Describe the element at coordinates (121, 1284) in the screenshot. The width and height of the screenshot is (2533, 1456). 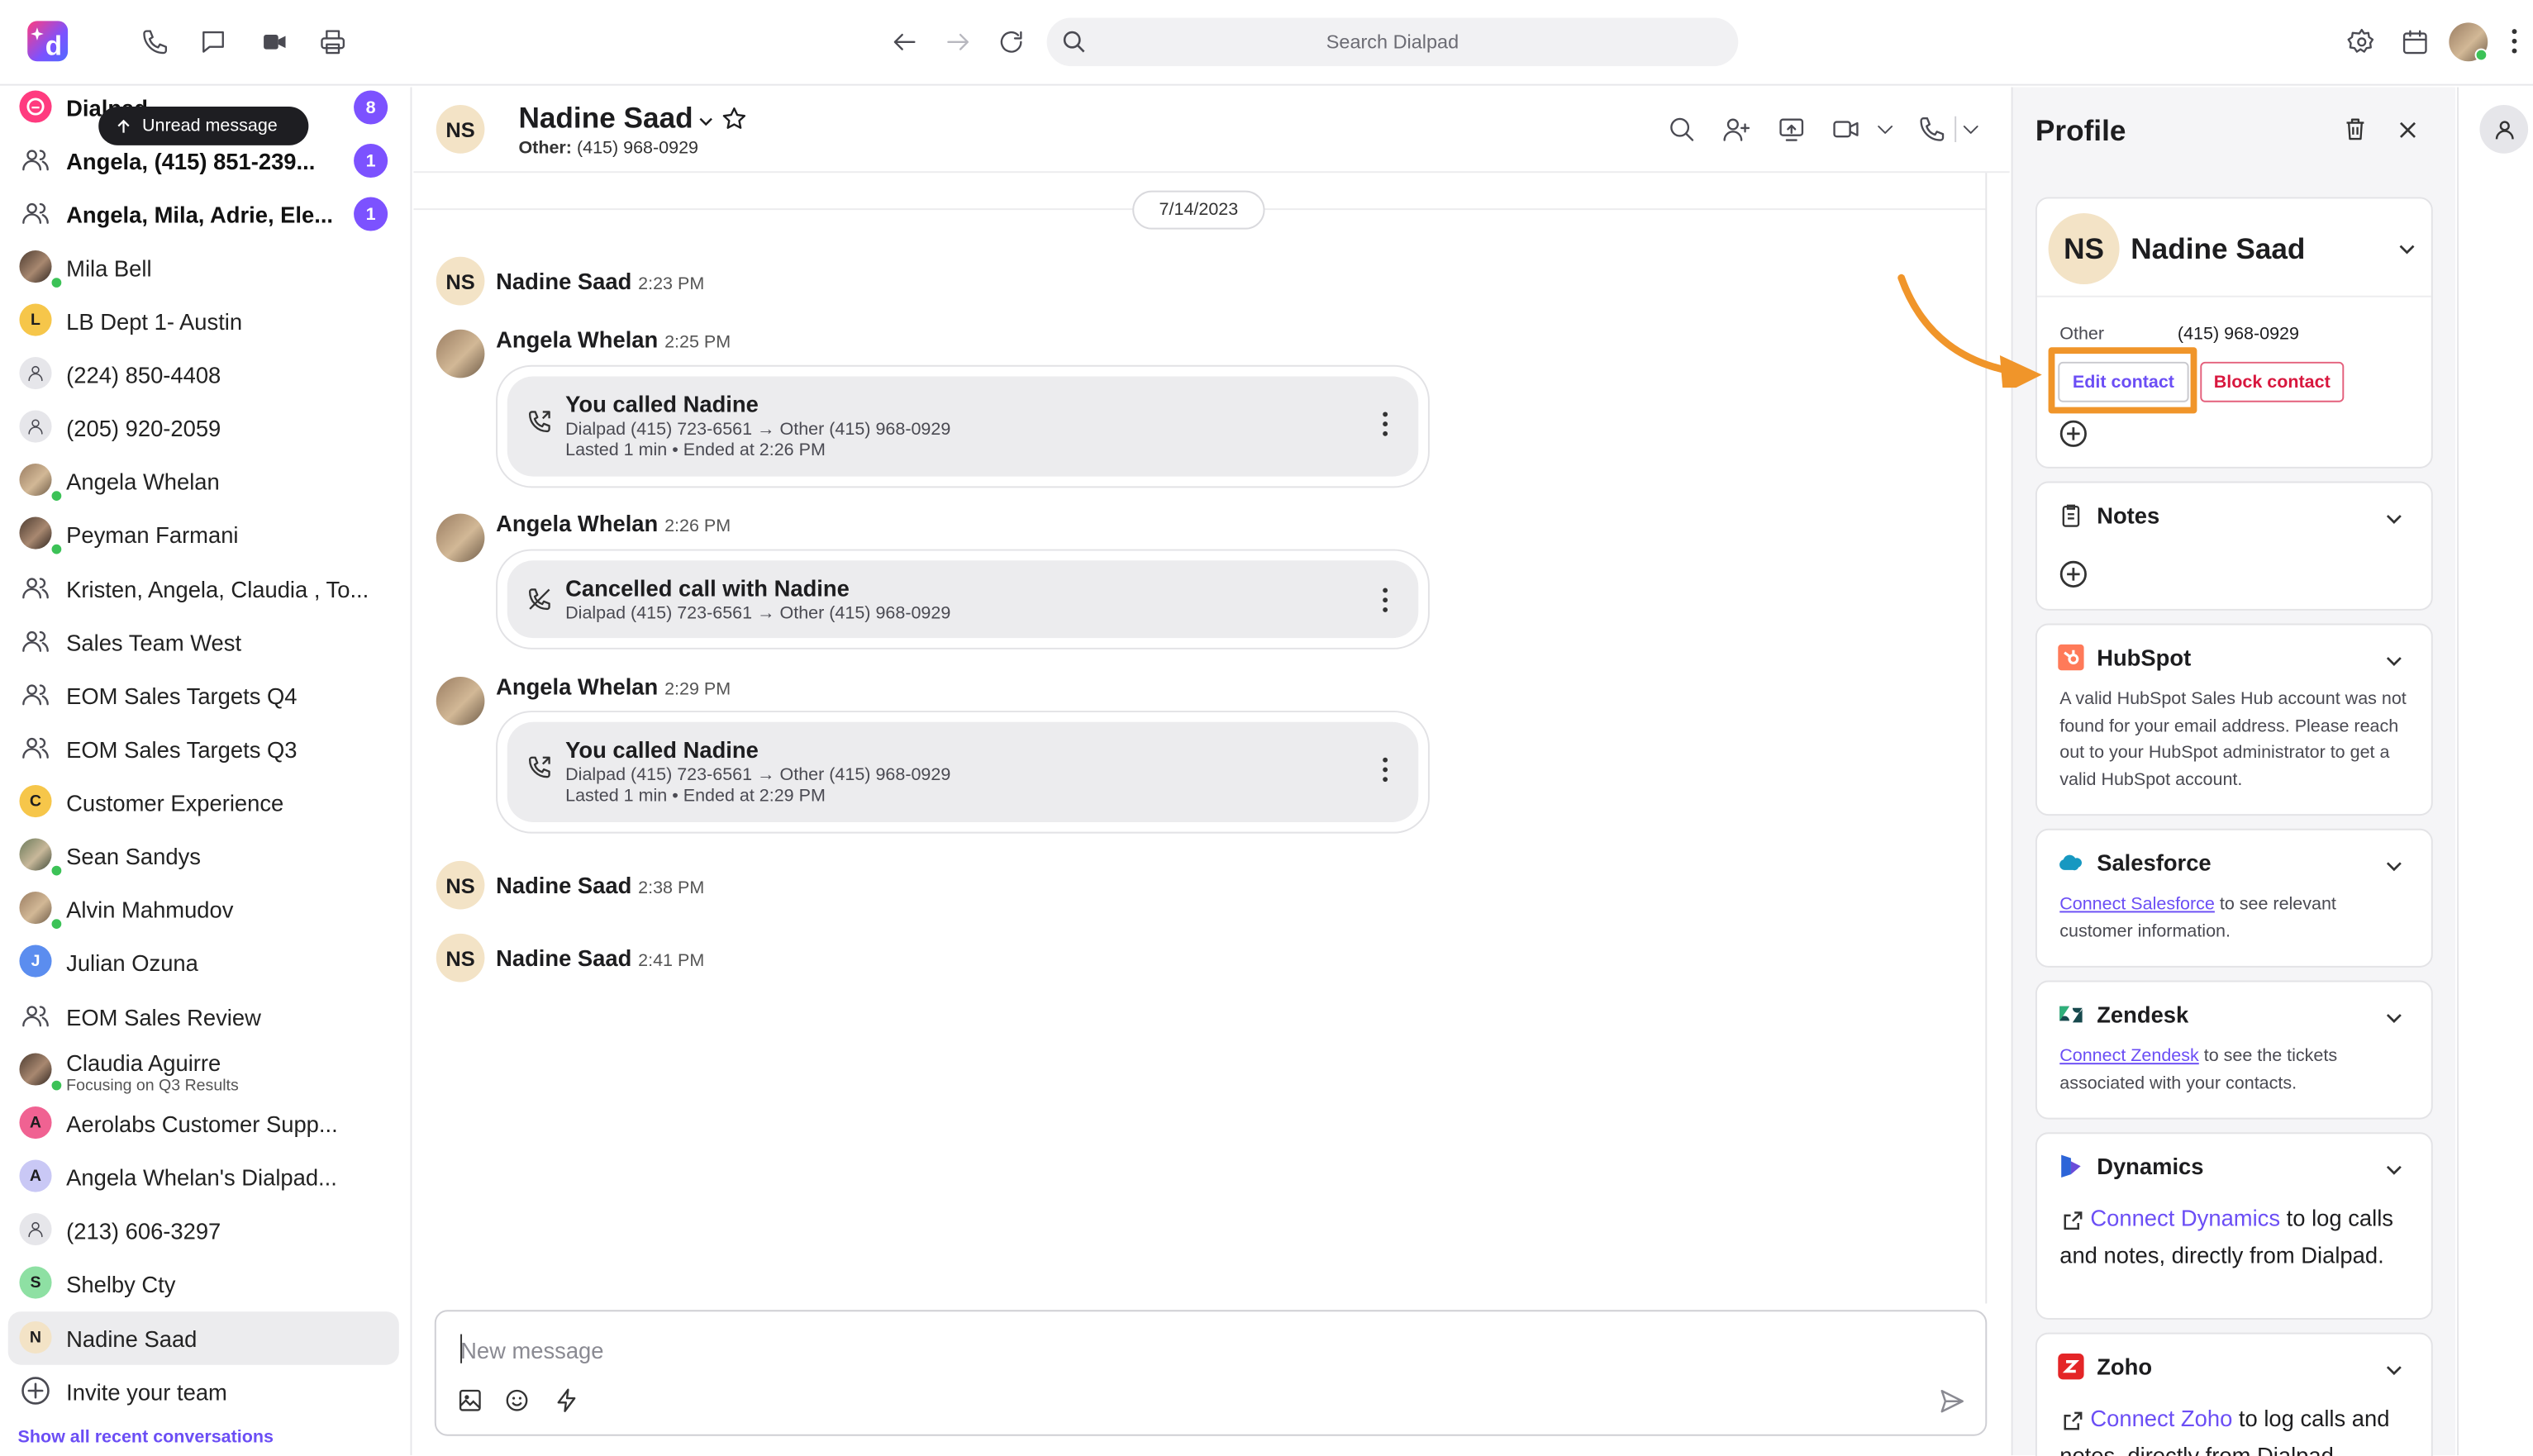
I see `sidebar-item-label: Shelby Cty` at that location.